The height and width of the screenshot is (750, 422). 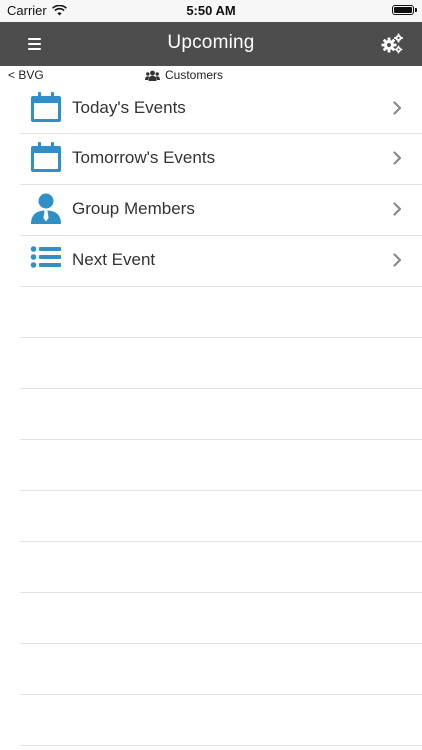 I want to click on page-title: Upcoming, so click(x=211, y=42).